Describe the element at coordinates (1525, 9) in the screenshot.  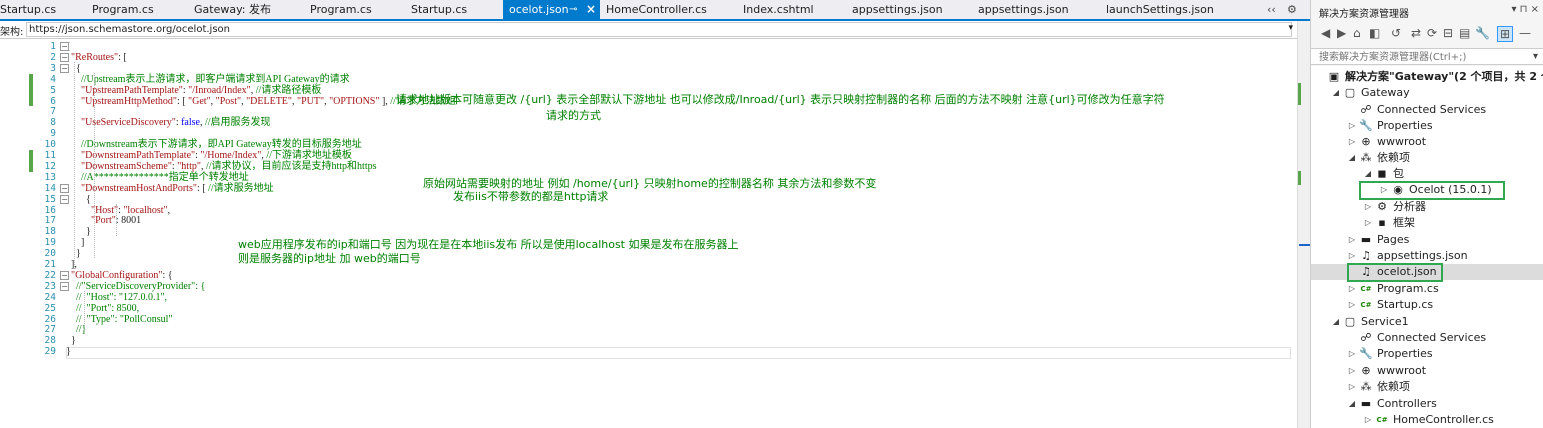
I see `panel-window-controls: ▾ ⊓ ×` at that location.